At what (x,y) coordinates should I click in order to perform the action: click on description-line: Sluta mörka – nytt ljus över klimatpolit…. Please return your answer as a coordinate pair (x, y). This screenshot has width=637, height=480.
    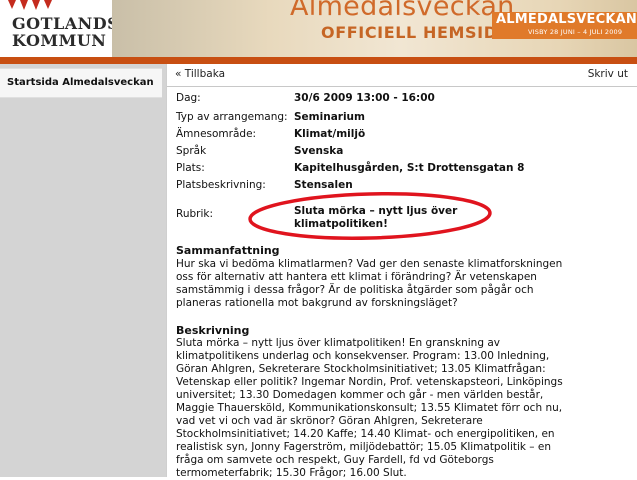
    Looking at the image, I should click on (338, 343).